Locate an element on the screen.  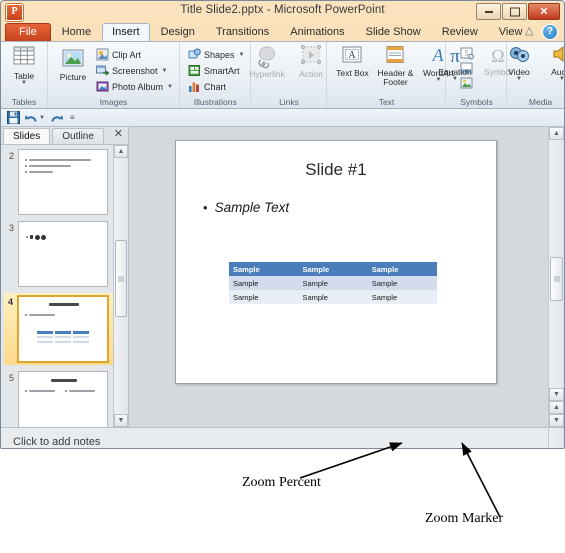
picture-button: Picture is located at coordinates (73, 63).